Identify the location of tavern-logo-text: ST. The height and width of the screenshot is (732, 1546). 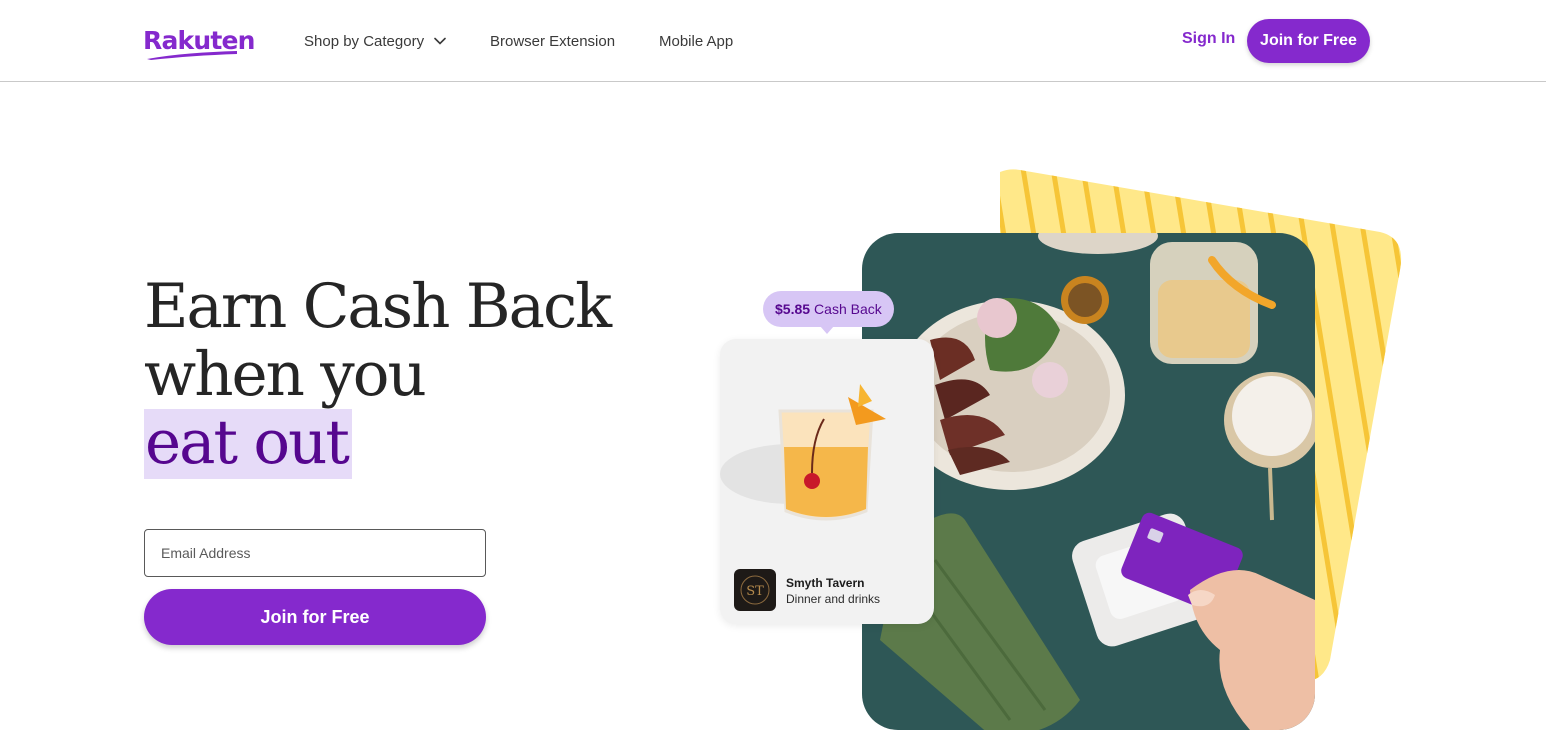
(755, 591).